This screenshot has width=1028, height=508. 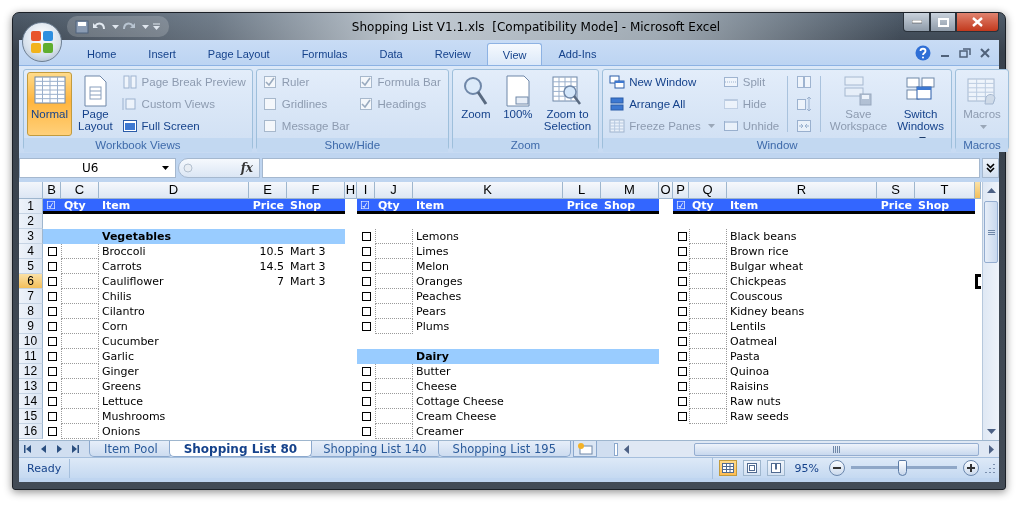 I want to click on ribbon-tab: Review, so click(x=452, y=53).